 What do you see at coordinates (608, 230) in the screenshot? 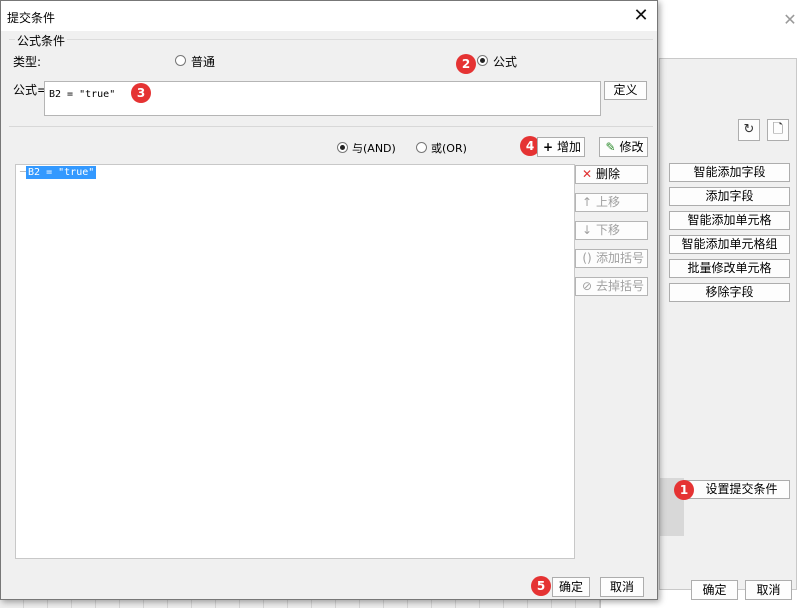
I see `move-down-button-label: 下移` at bounding box center [608, 230].